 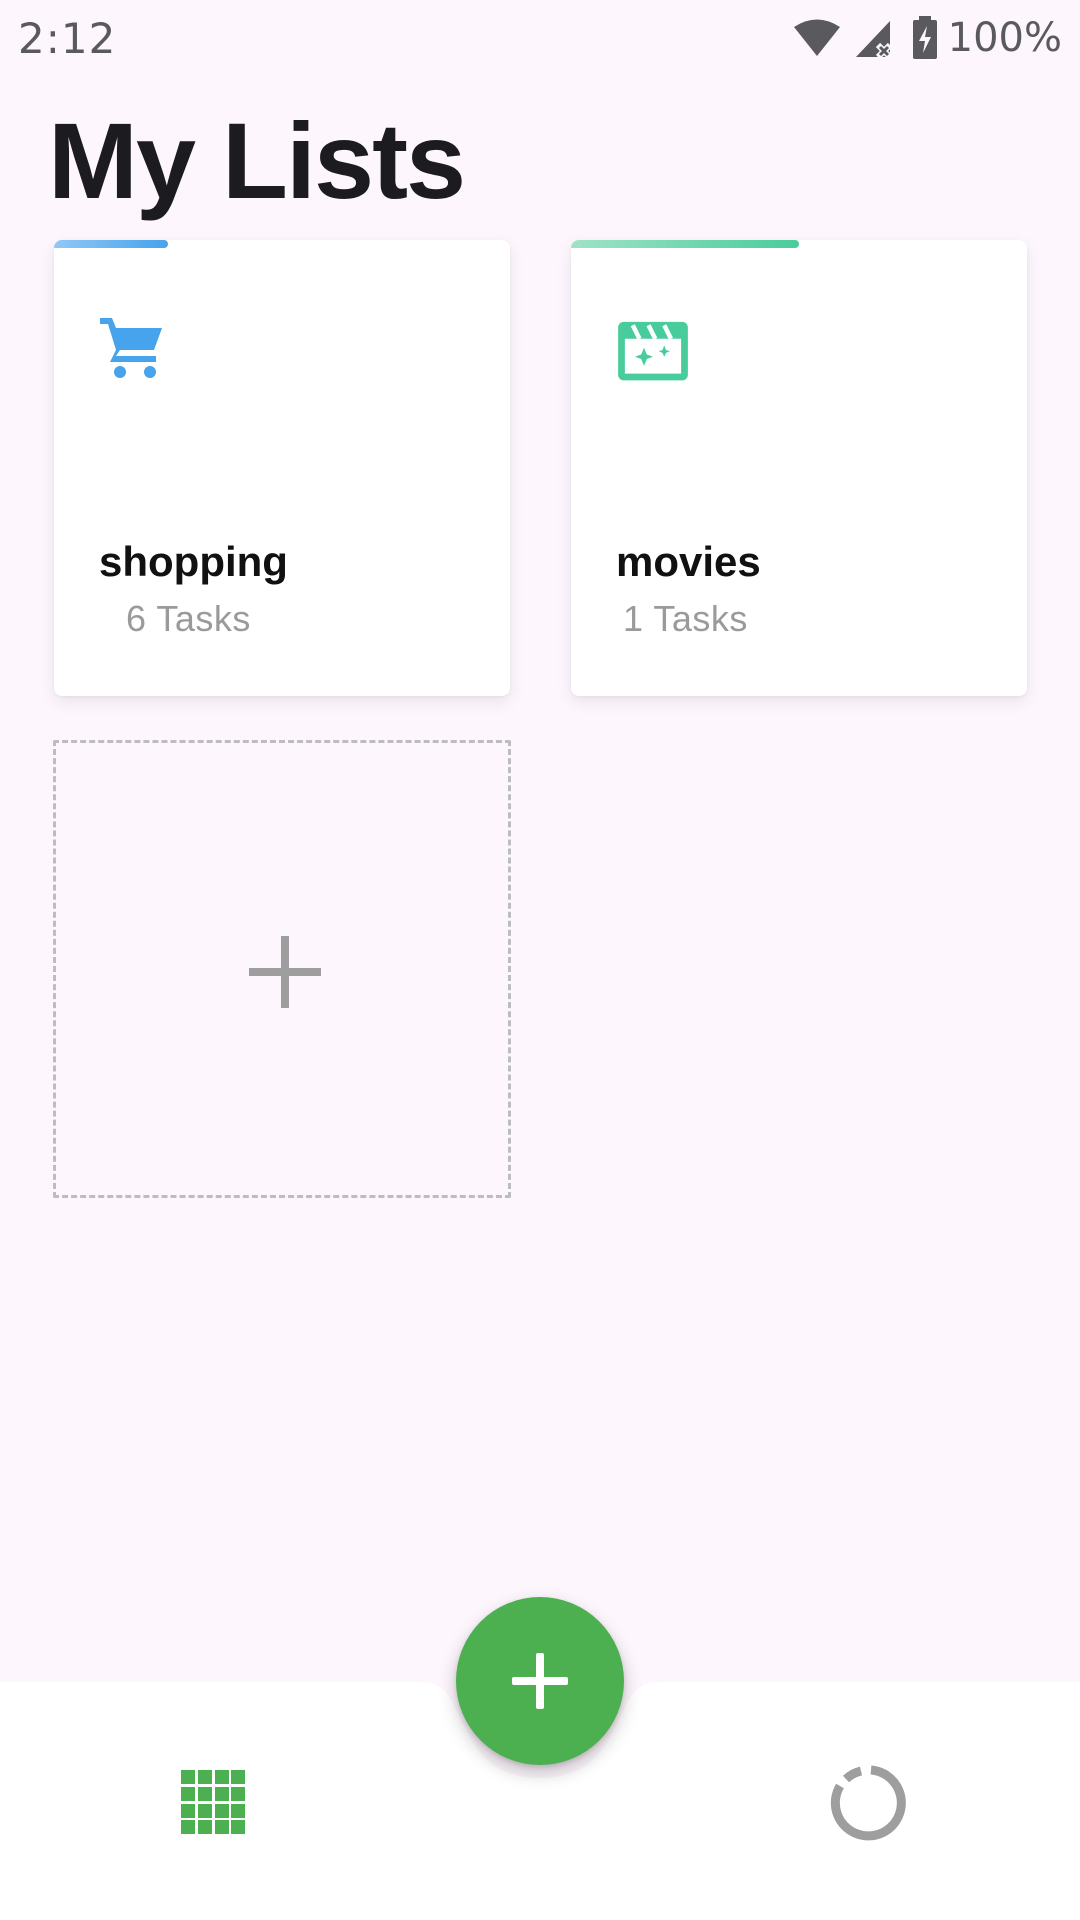 I want to click on wifi-icon, so click(x=816, y=37).